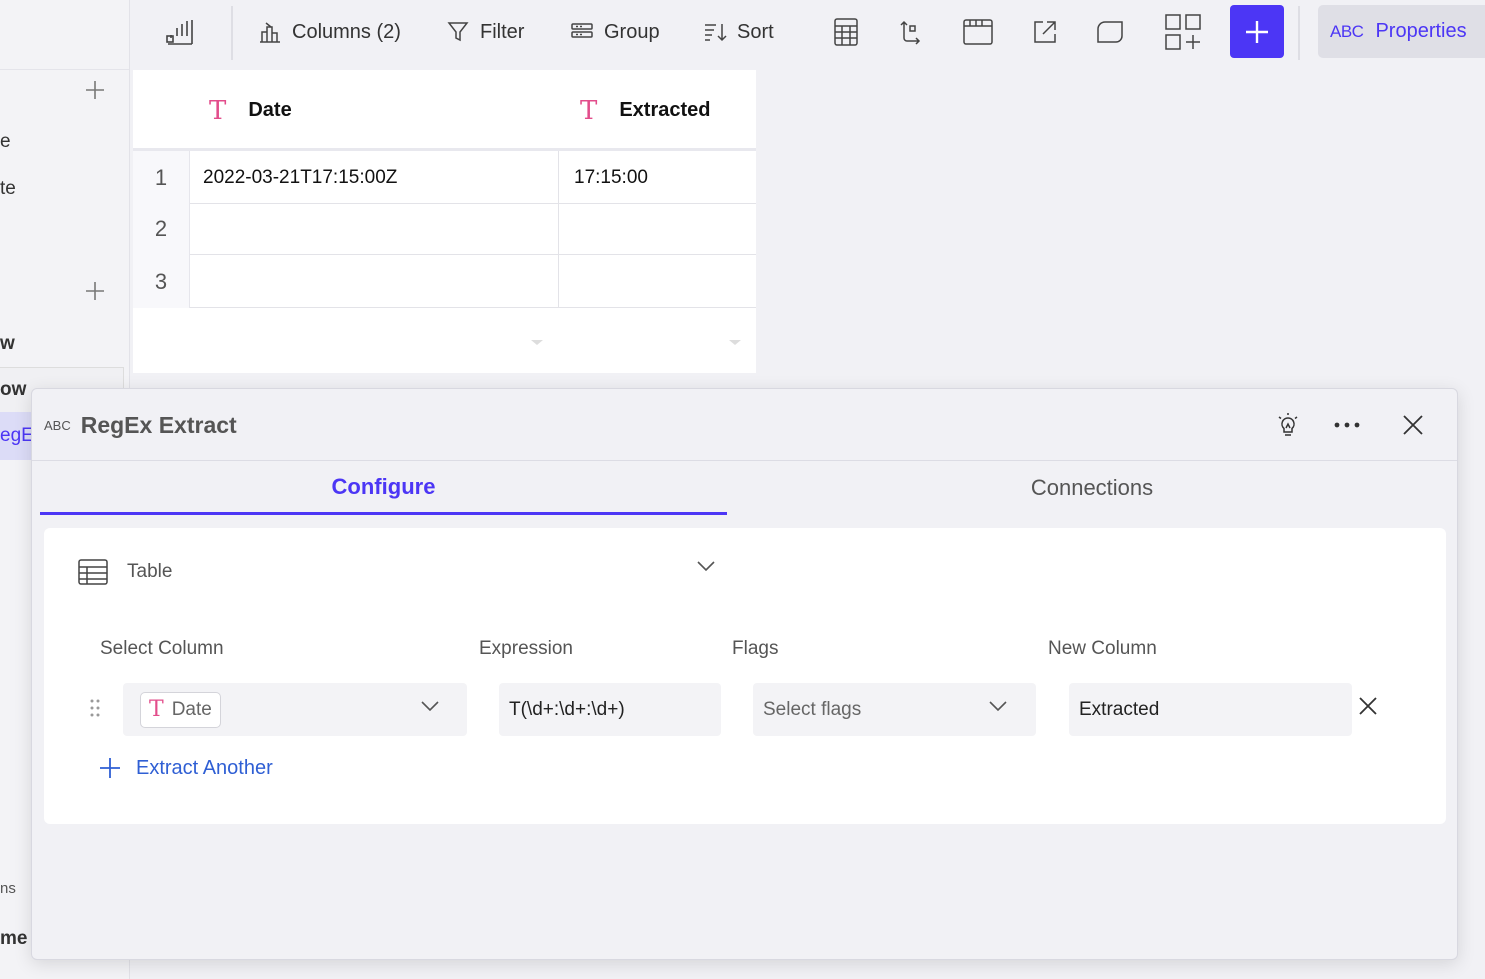  I want to click on expression-input: T(\d+:\d+:\d+), so click(610, 709).